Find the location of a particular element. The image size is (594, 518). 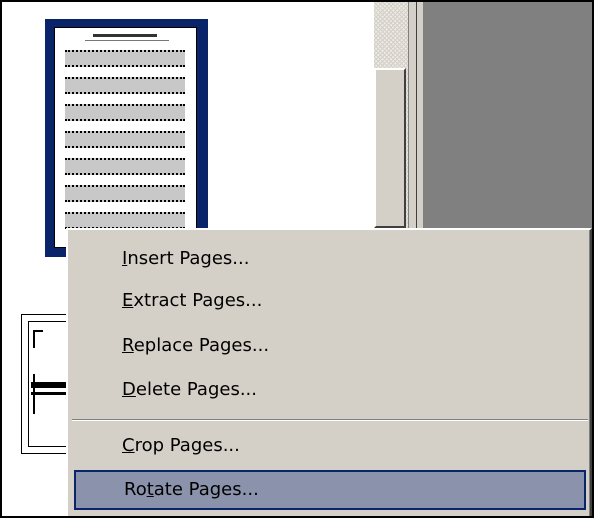

page-thumbnail-image is located at coordinates (125, 137).